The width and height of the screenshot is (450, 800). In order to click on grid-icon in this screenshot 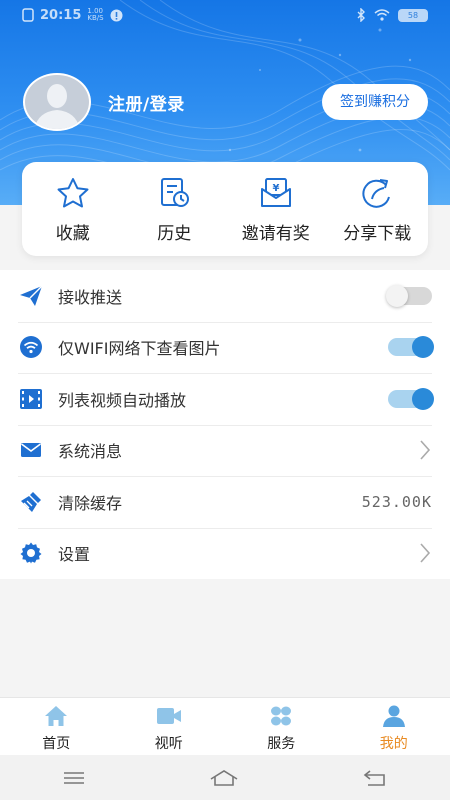, I will do `click(281, 716)`.